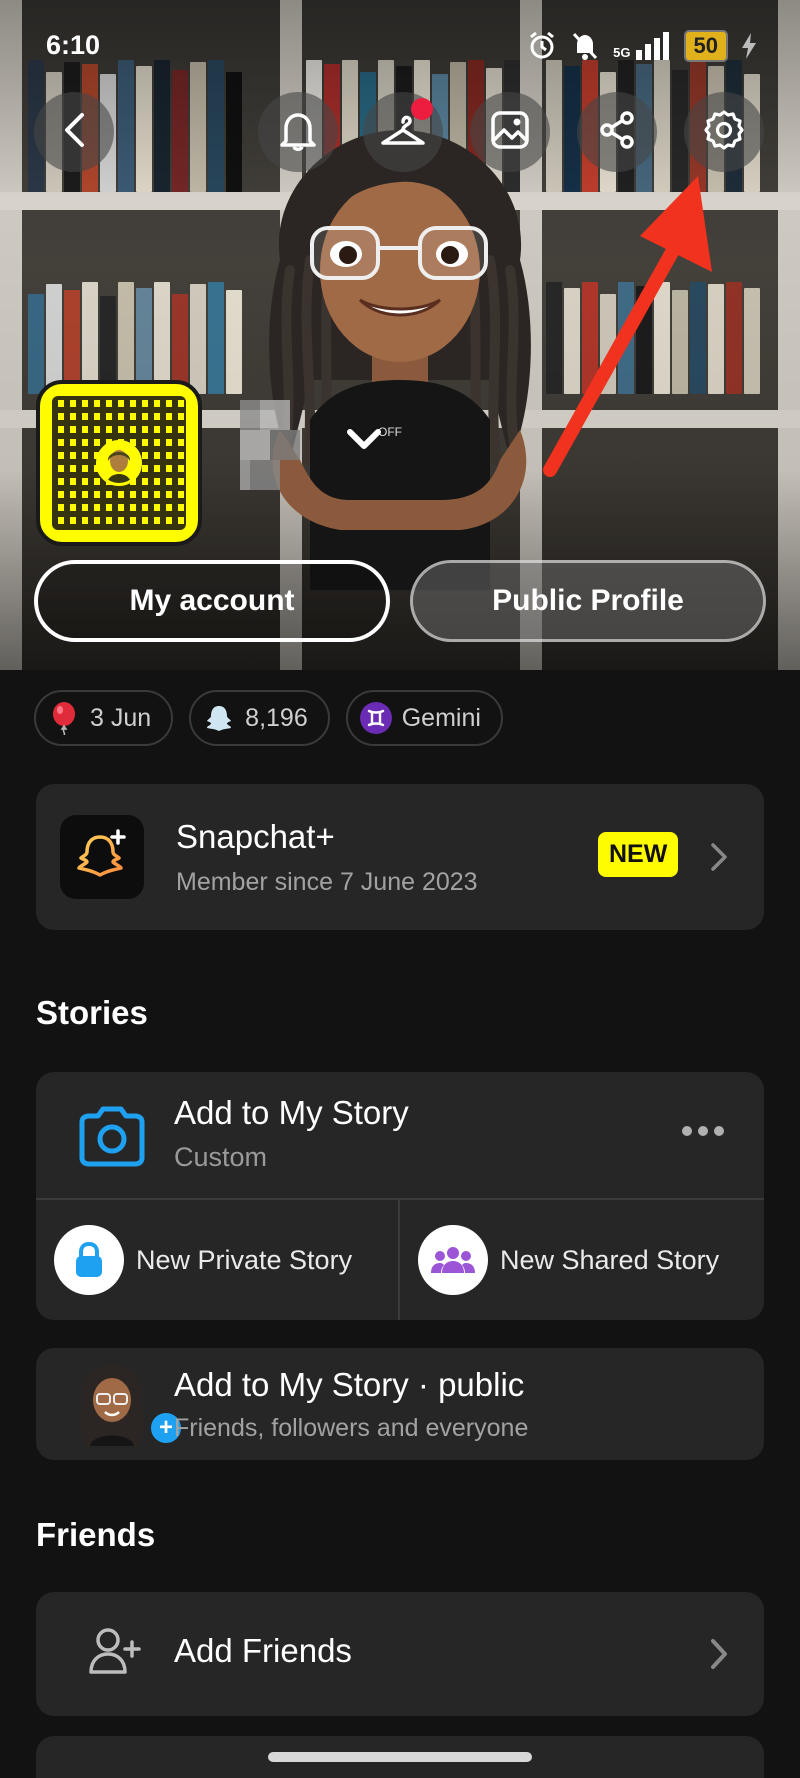 The height and width of the screenshot is (1778, 800). I want to click on birthday-label: 3 Jun, so click(121, 717).